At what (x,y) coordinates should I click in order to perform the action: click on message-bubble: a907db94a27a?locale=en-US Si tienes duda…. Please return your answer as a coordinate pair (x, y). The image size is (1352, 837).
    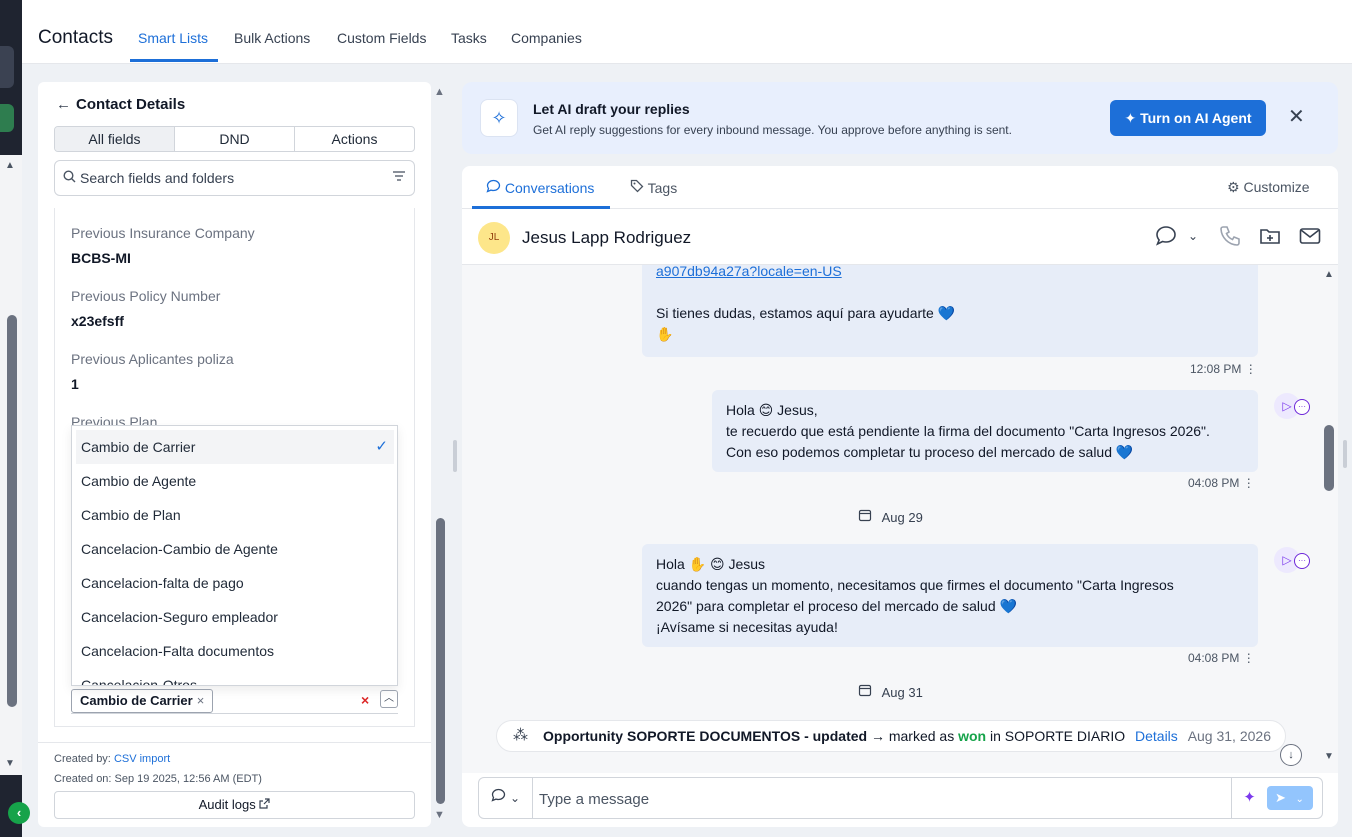
    Looking at the image, I should click on (950, 311).